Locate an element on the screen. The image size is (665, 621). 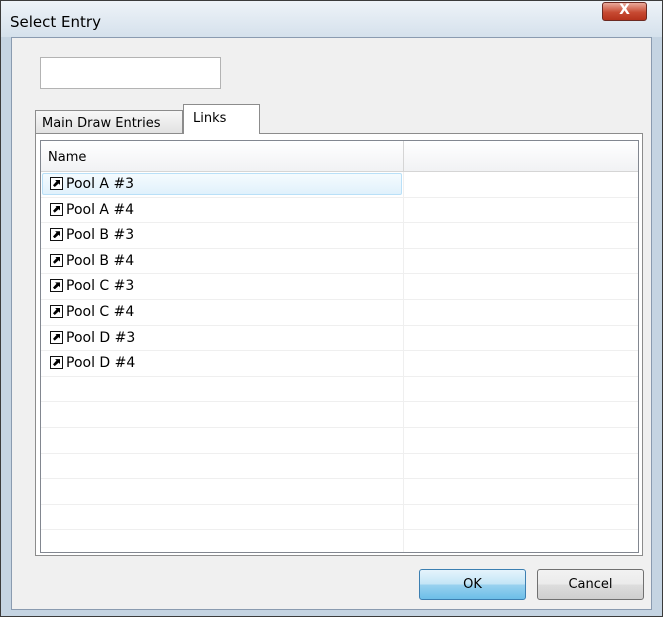
close-icon: X is located at coordinates (624, 10).